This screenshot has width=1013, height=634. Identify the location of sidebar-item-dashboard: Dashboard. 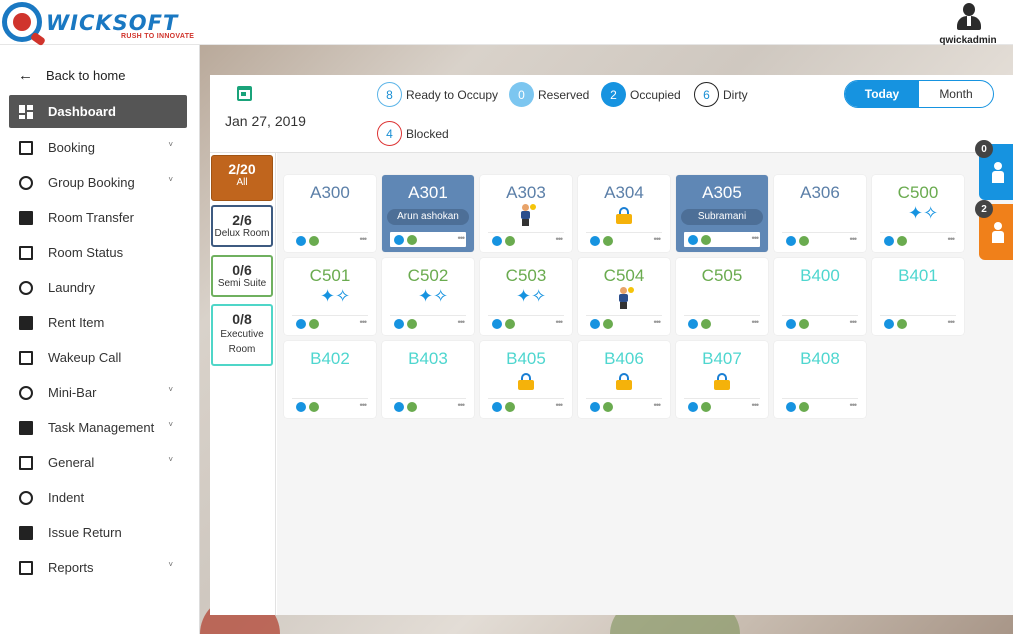
(98, 111).